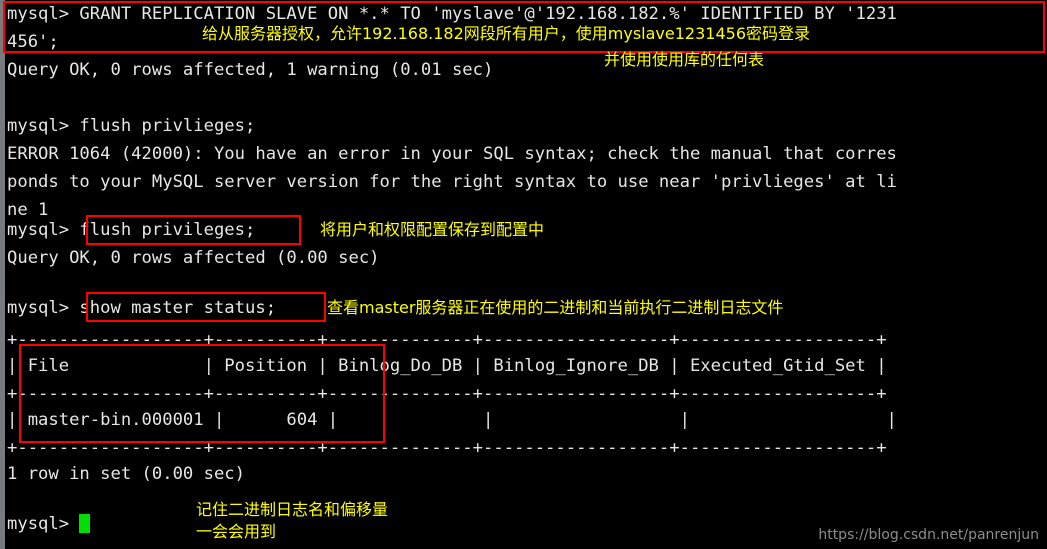 The image size is (1047, 549). Describe the element at coordinates (193, 258) in the screenshot. I see `terminal-line: Query OK, 0 rows affected (0.00 sec)` at that location.